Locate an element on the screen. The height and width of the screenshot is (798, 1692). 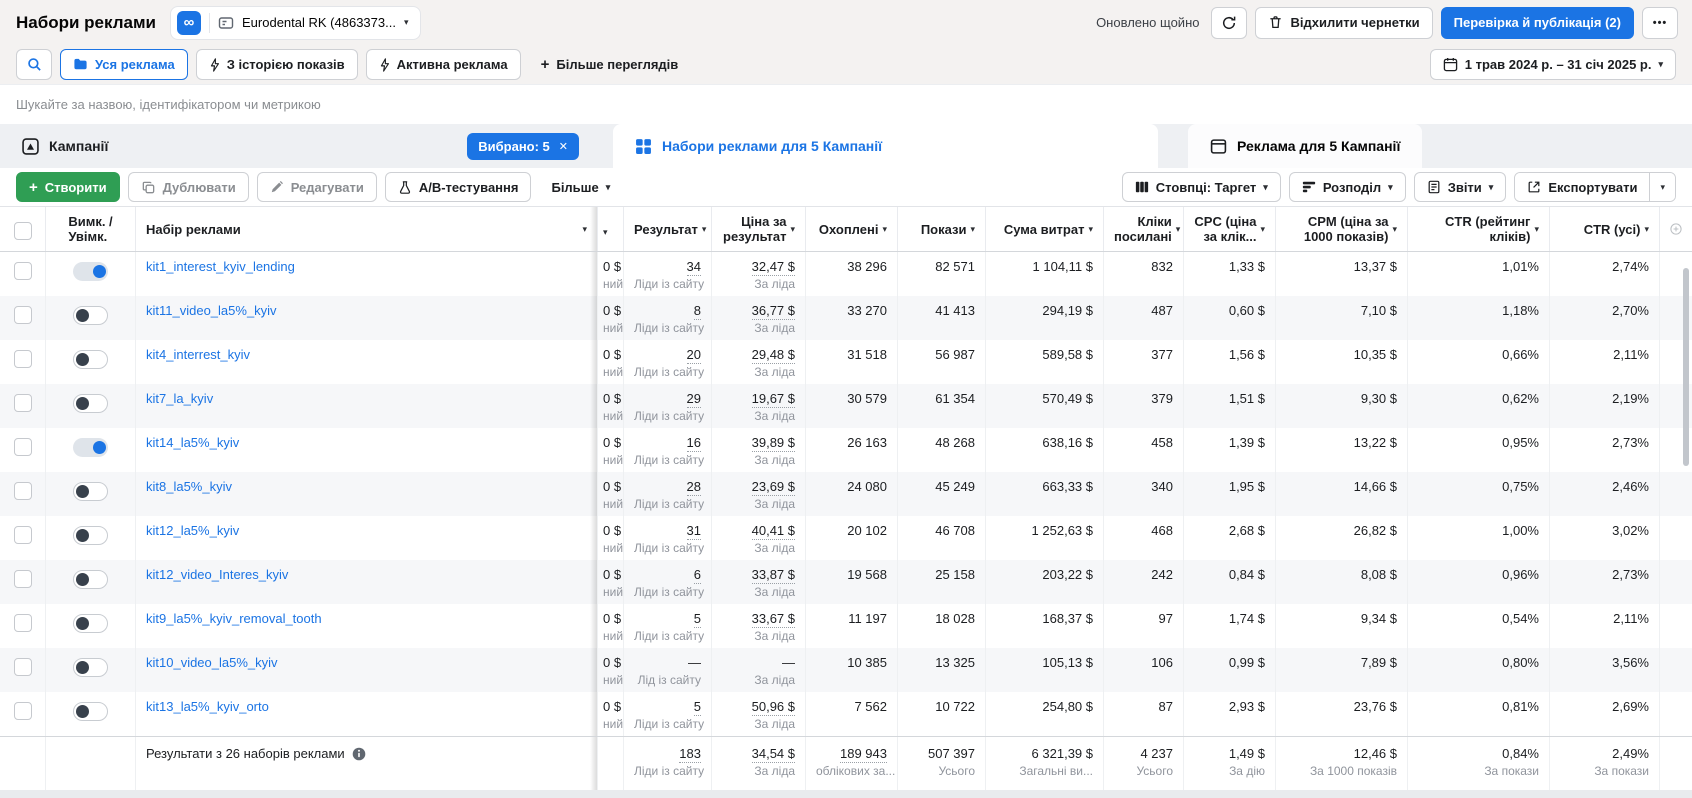
filter-had-delivery: З історією показів is located at coordinates (276, 64).